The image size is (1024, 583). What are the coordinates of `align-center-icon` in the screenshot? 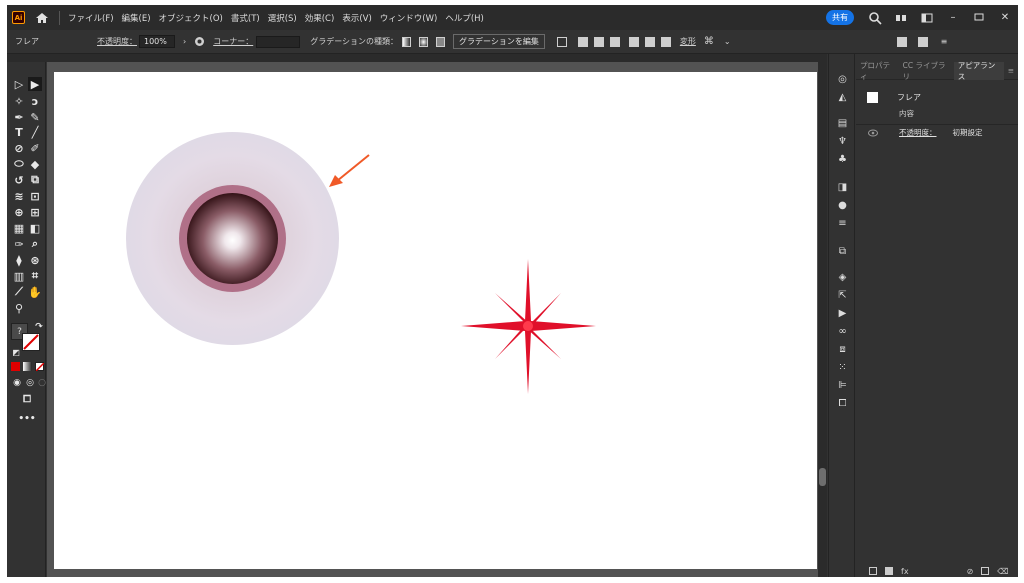 It's located at (598, 41).